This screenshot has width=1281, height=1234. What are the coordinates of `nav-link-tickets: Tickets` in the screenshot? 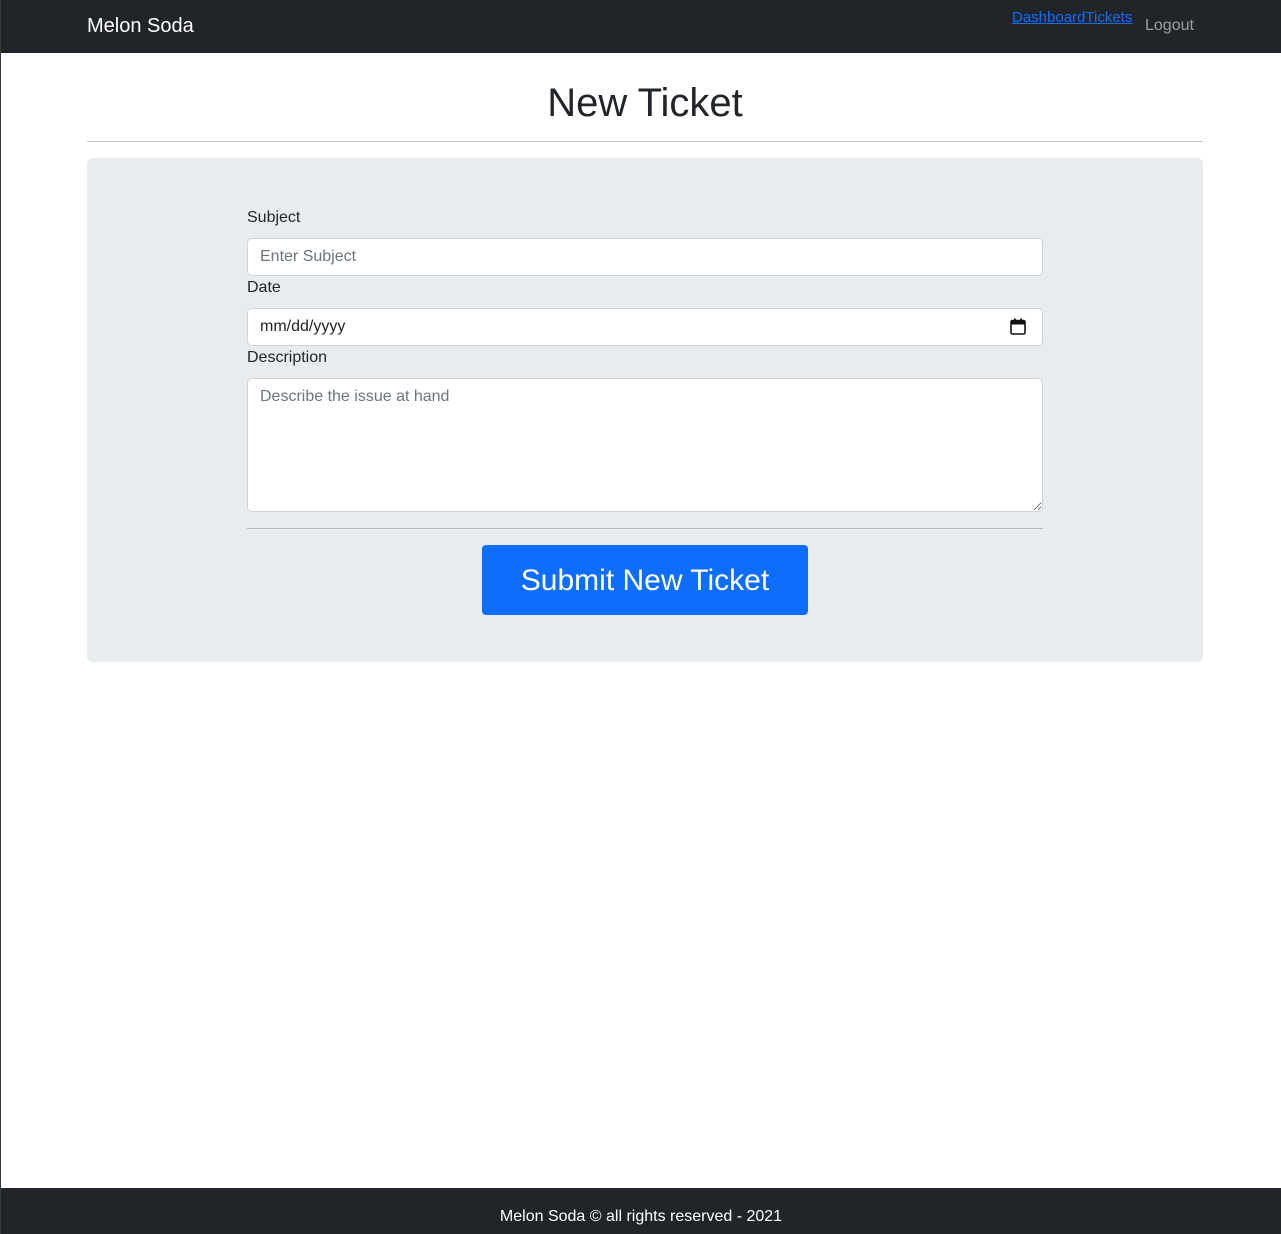 It's located at (1108, 17).